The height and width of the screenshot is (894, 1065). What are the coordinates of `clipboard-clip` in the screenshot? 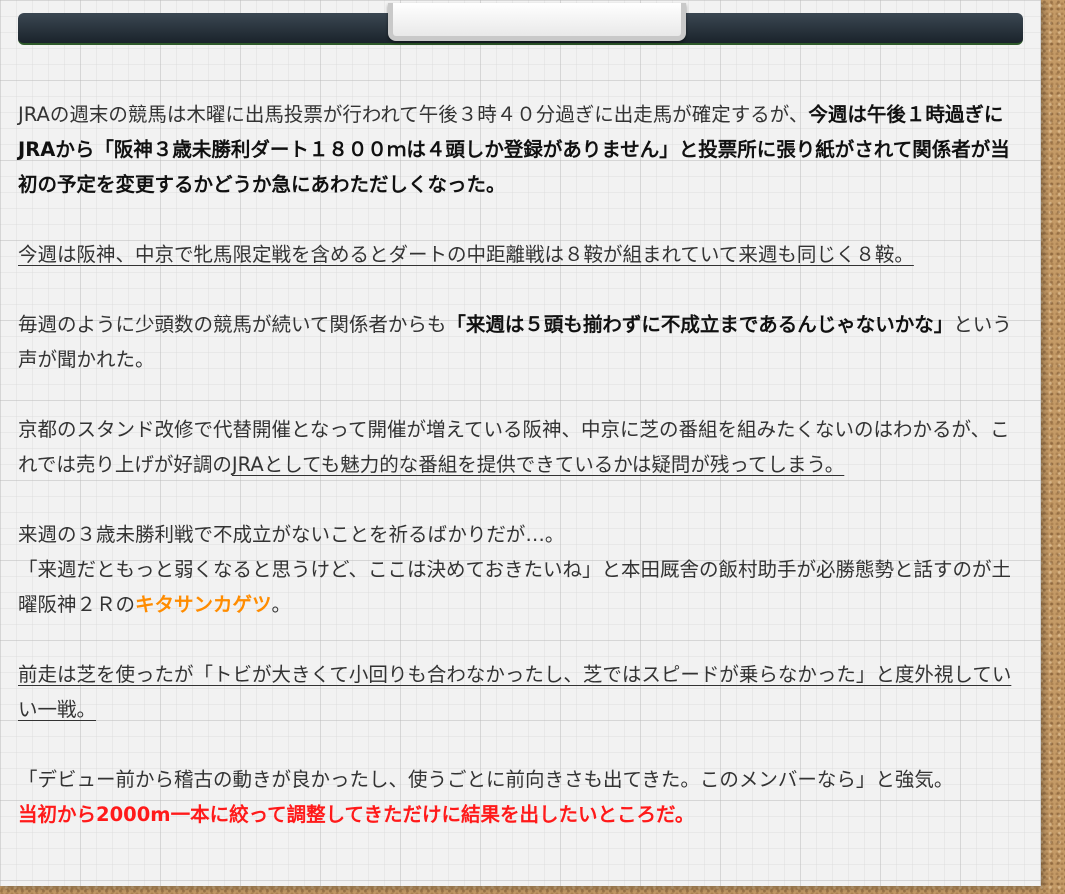 It's located at (537, 22).